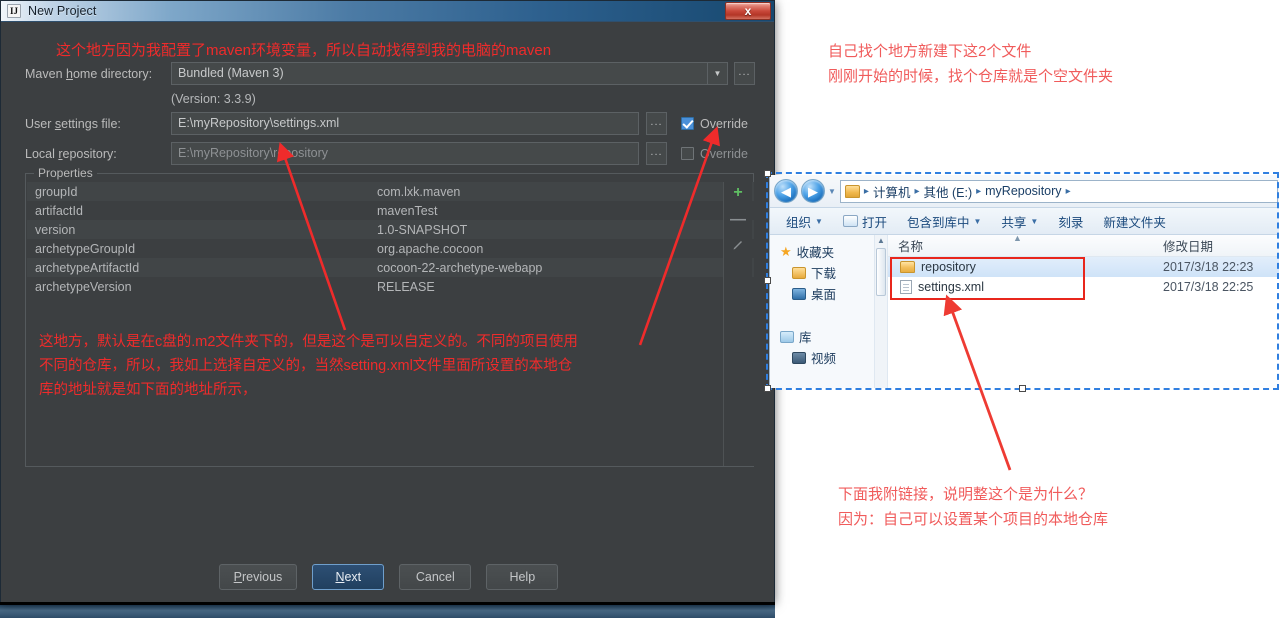  I want to click on user-settings-input: E:\myRepository\settings.xml, so click(405, 123).